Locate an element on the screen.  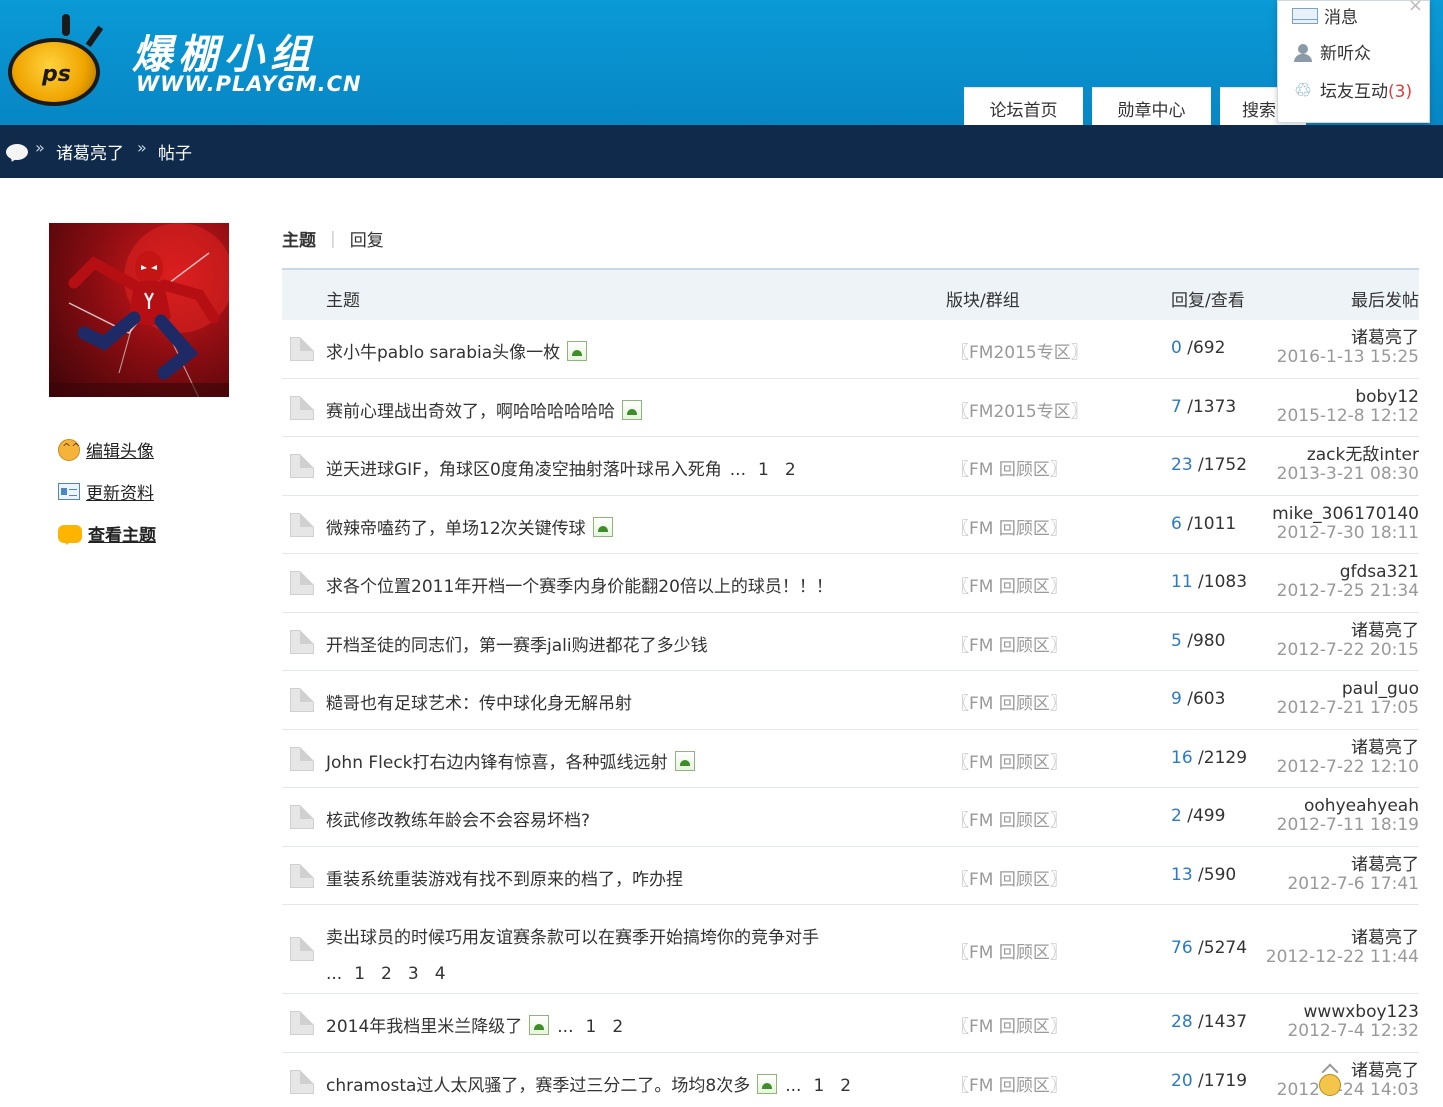
sidebar-edit-avatar: 编辑头像 is located at coordinates (106, 449).